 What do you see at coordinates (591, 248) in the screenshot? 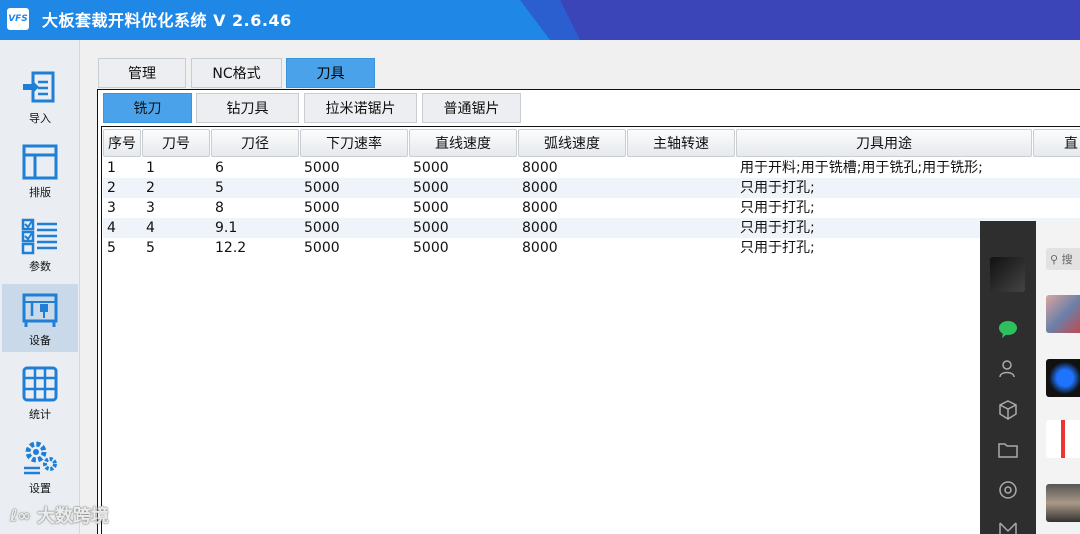
I see `table-row: 5 5 12.2 5000 5000 8000 只用于打孔;` at bounding box center [591, 248].